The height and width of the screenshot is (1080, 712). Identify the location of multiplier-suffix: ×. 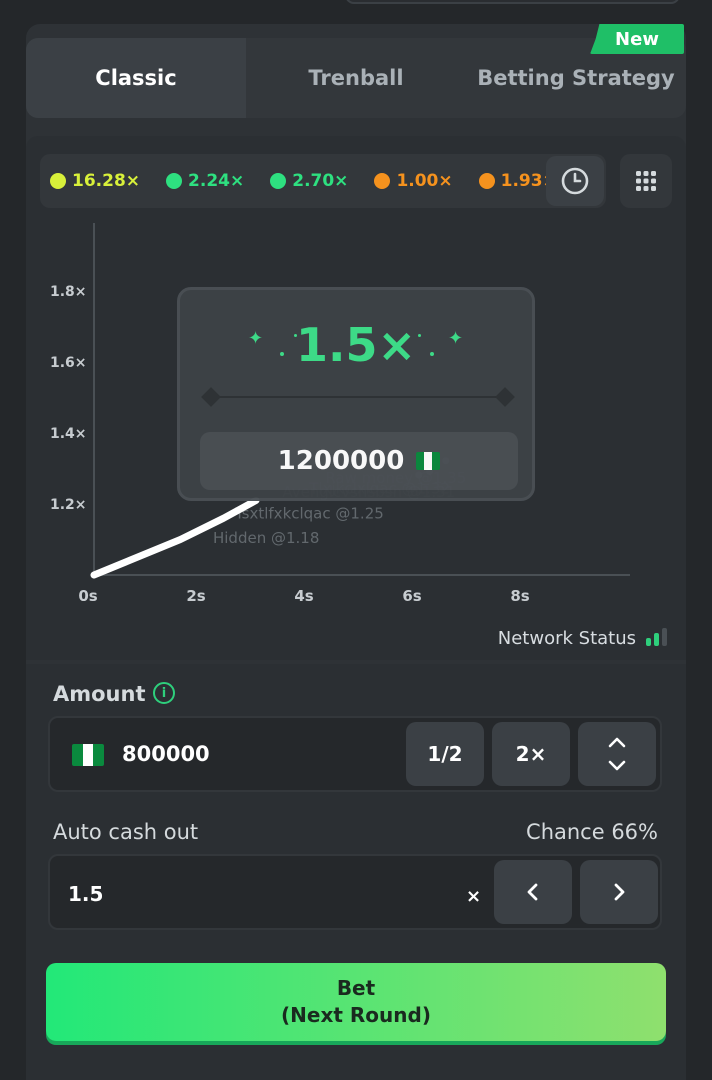
(474, 896).